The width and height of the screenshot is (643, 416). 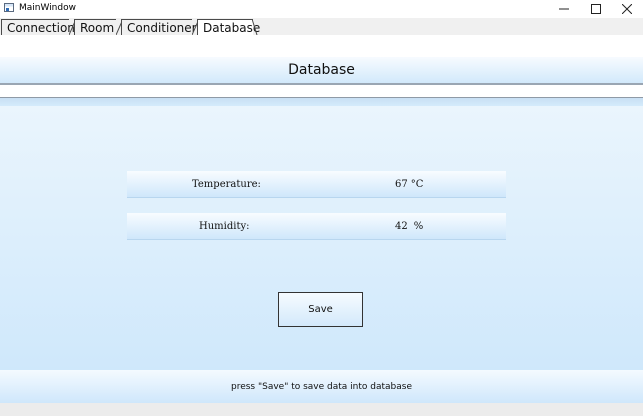 I want to click on humidity-unit: %, so click(x=418, y=226).